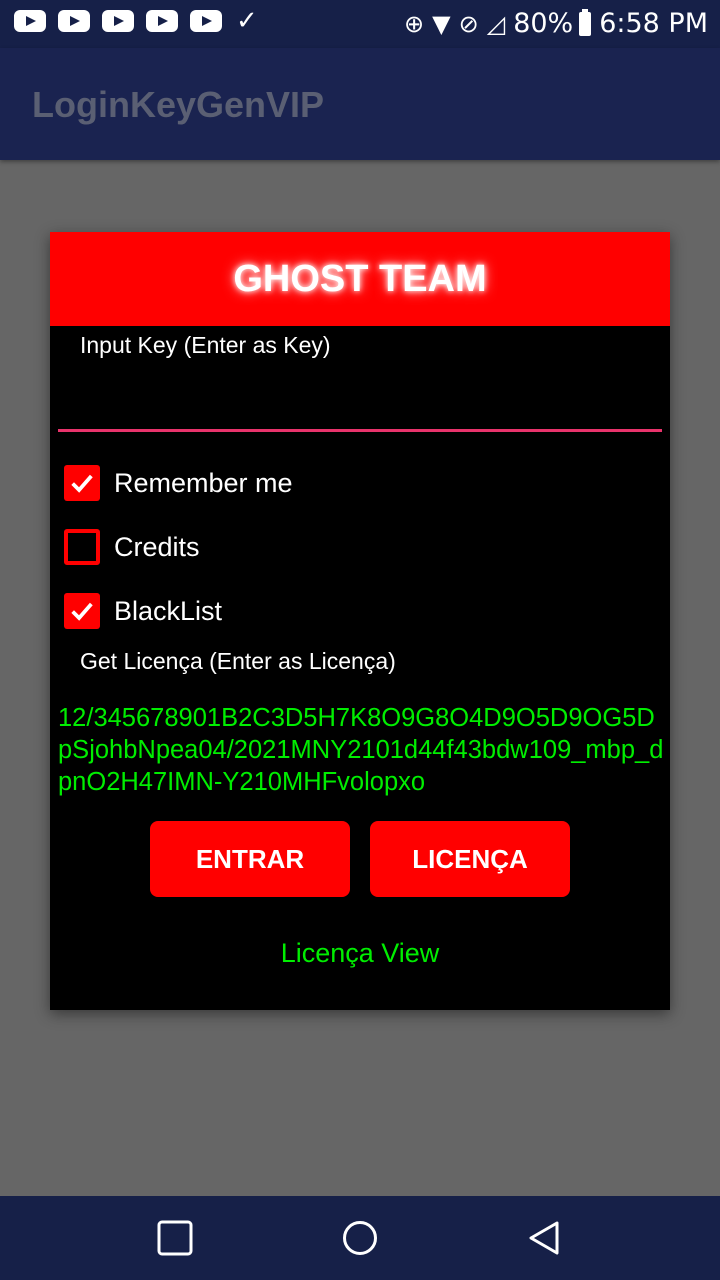 The width and height of the screenshot is (720, 1280). Describe the element at coordinates (360, 397) in the screenshot. I see `key-input` at that location.